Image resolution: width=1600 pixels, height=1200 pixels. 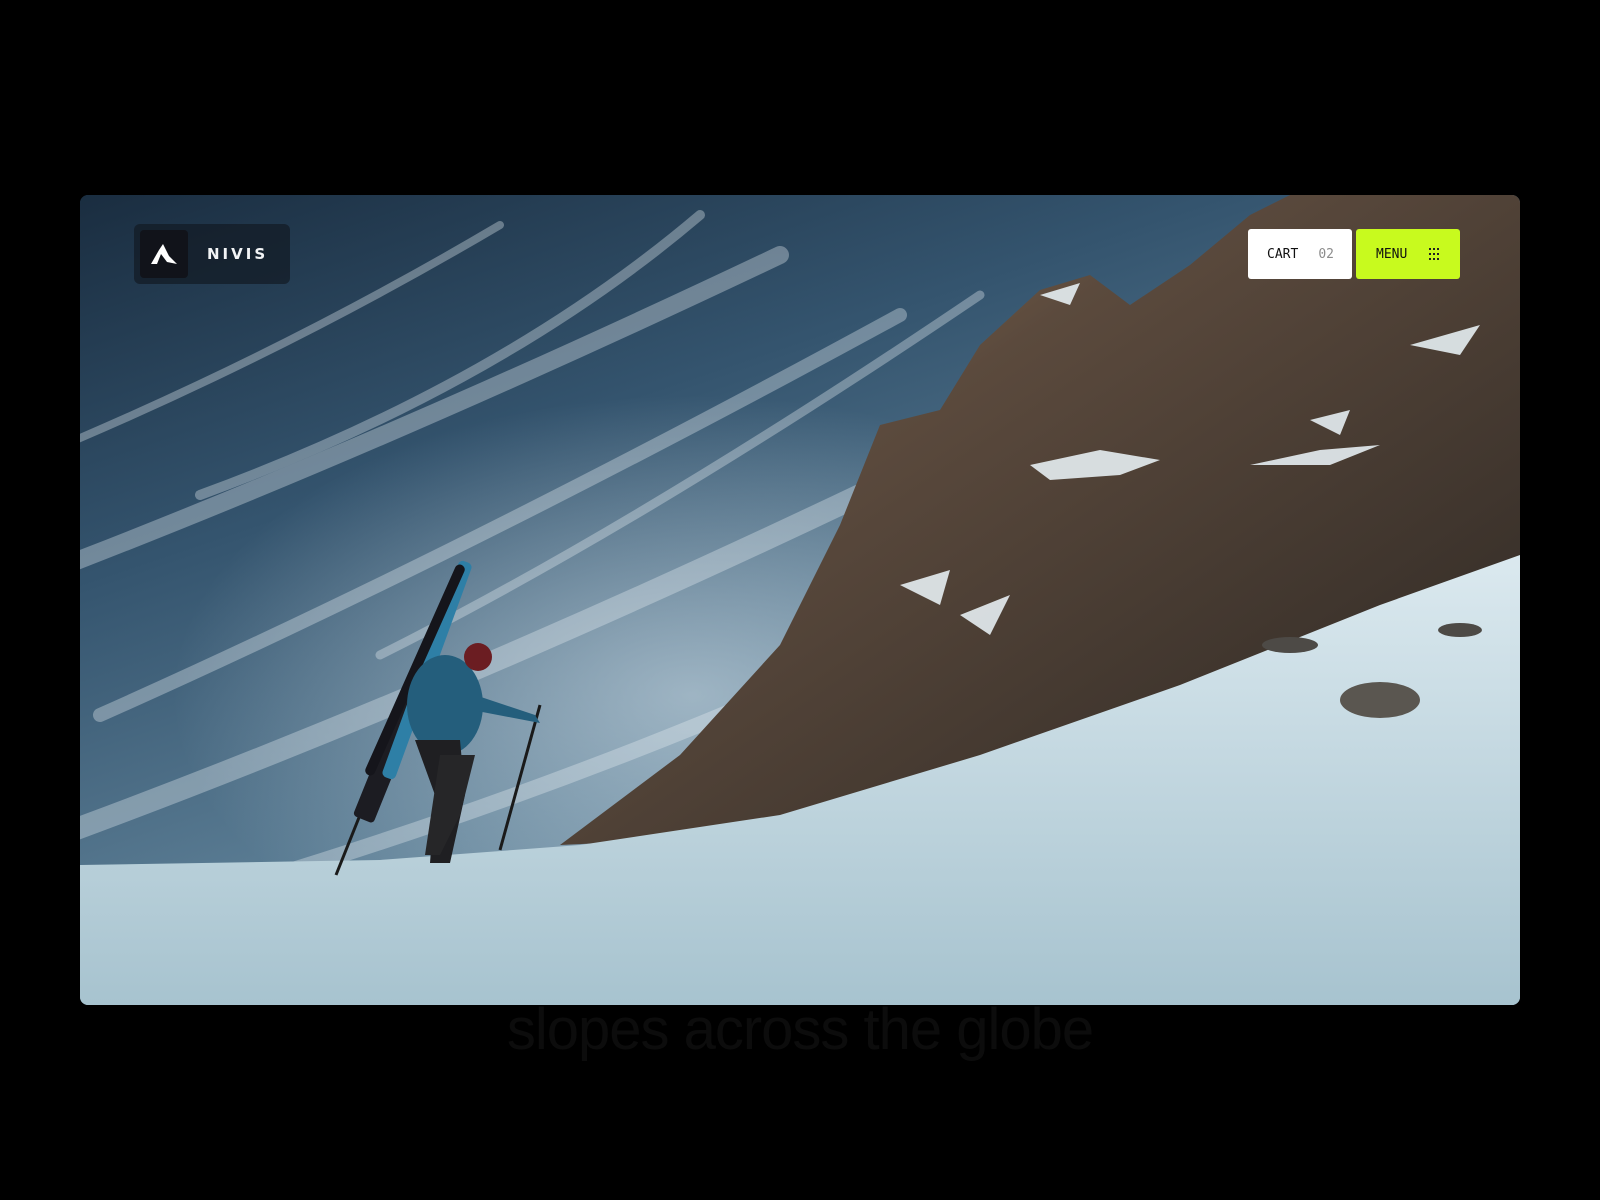 I want to click on brand-logo: NIVIS, so click(x=212, y=254).